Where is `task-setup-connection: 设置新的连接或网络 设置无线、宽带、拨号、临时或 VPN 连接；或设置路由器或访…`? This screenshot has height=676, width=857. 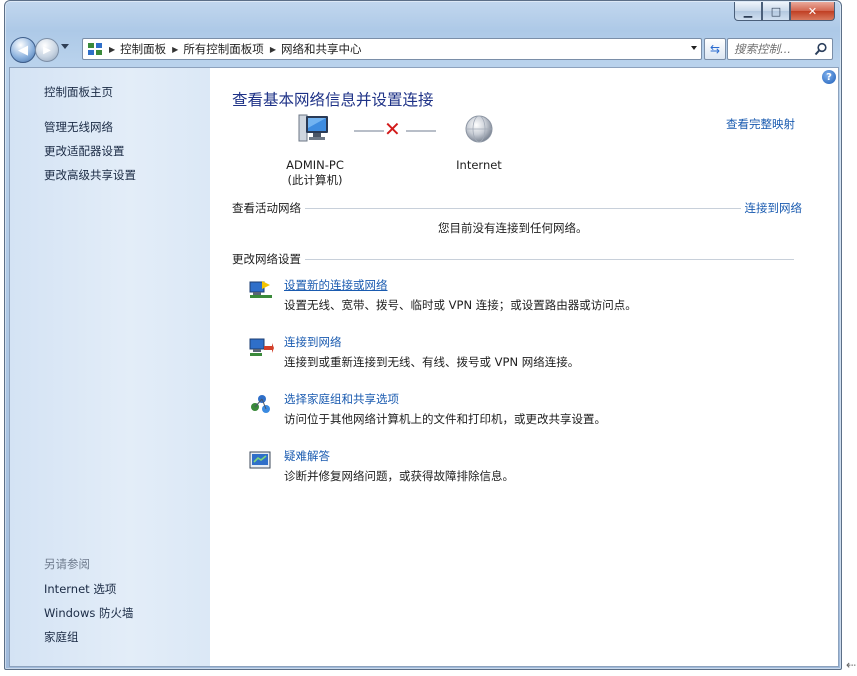 task-setup-connection: 设置新的连接或网络 设置无线、宽带、拨号、临时或 VPN 连接；或设置路由器或访… is located at coordinates (518, 297).